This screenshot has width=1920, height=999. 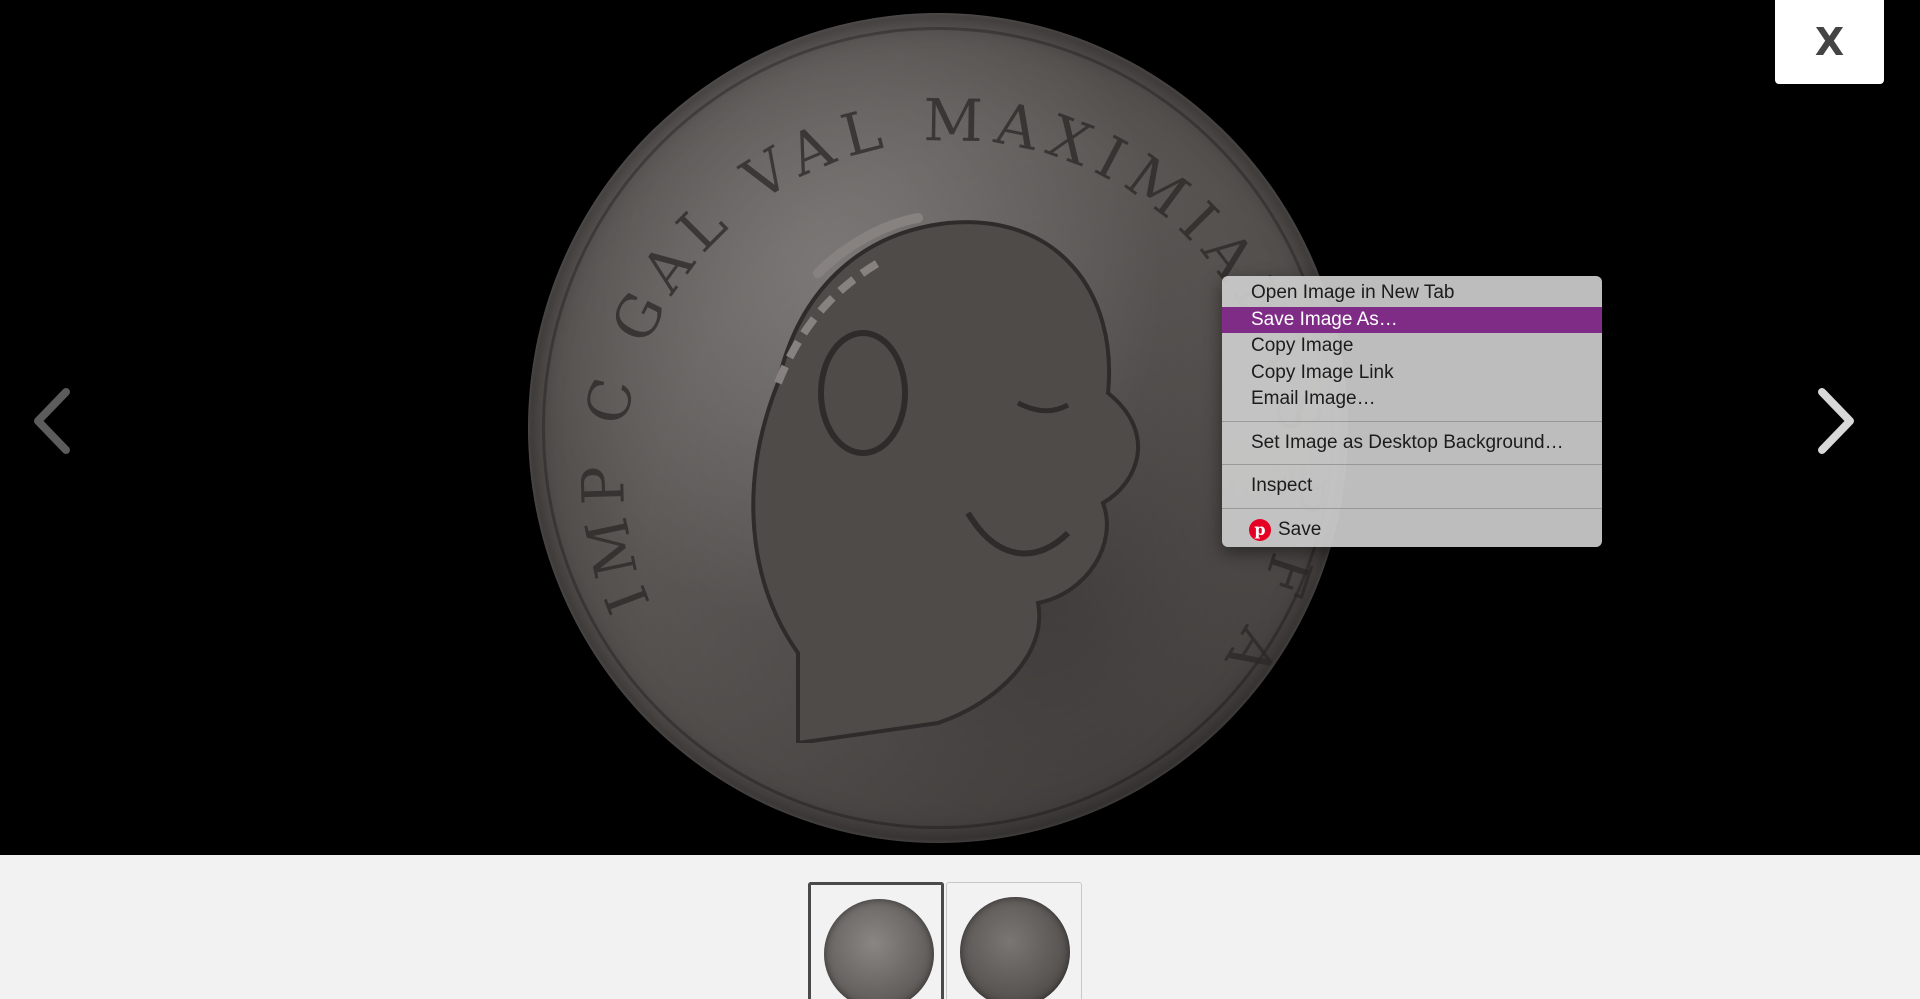 I want to click on coin-obverse-thumbnail, so click(x=876, y=940).